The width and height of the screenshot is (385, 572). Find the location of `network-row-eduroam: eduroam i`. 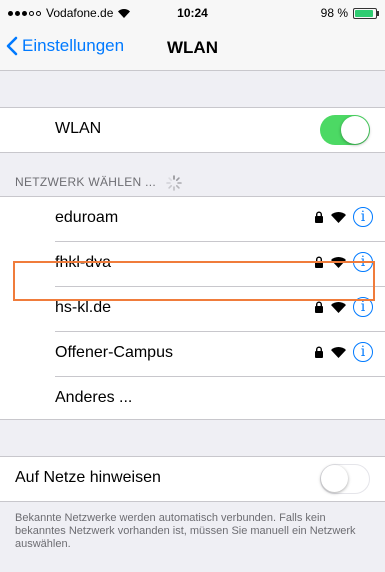

network-row-eduroam: eduroam i is located at coordinates (192, 219).